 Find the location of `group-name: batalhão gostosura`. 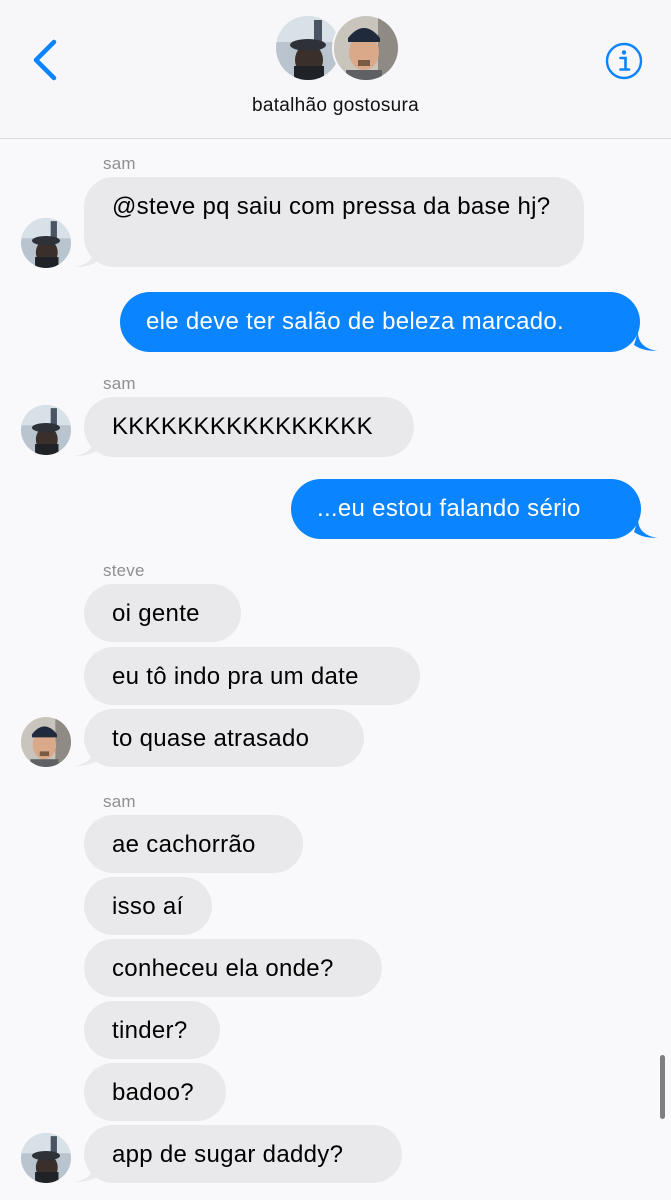

group-name: batalhão gostosura is located at coordinates (335, 106).